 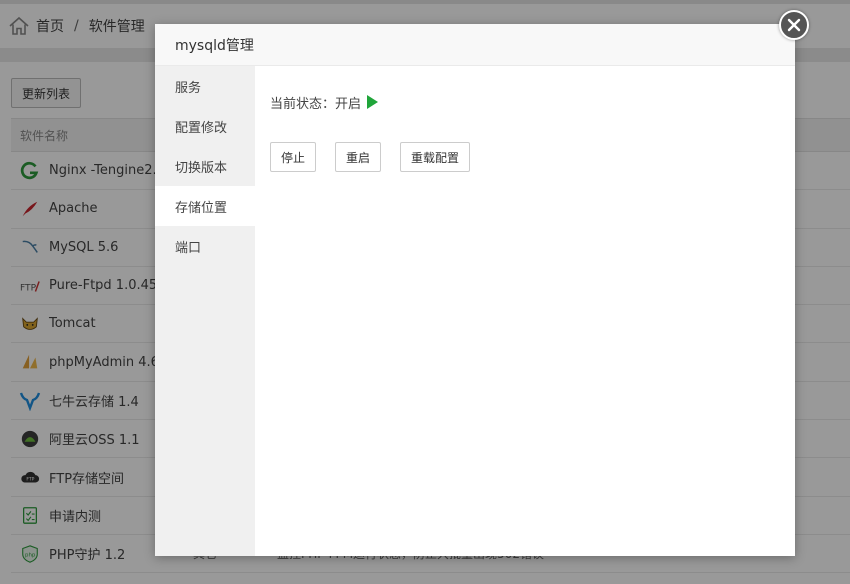 I want to click on tab-service: 服务, so click(x=205, y=86).